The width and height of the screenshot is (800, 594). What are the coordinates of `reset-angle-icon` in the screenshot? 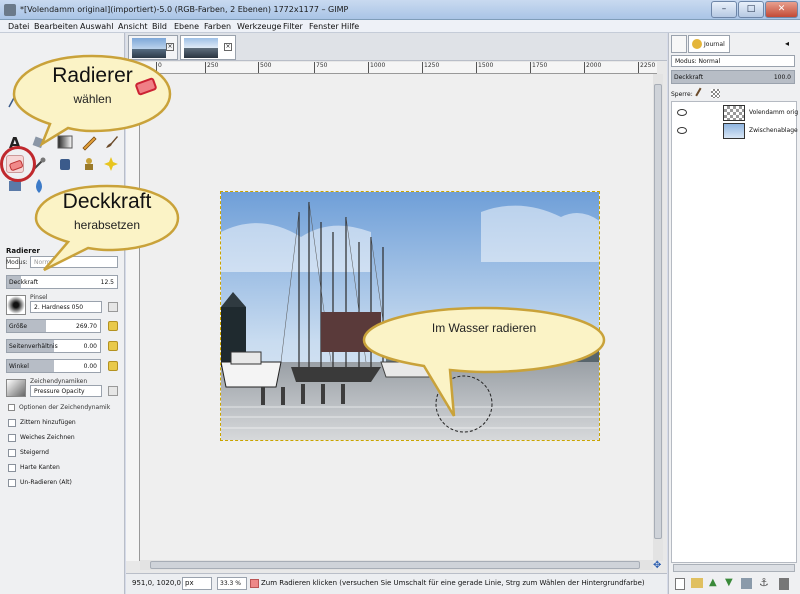 It's located at (113, 366).